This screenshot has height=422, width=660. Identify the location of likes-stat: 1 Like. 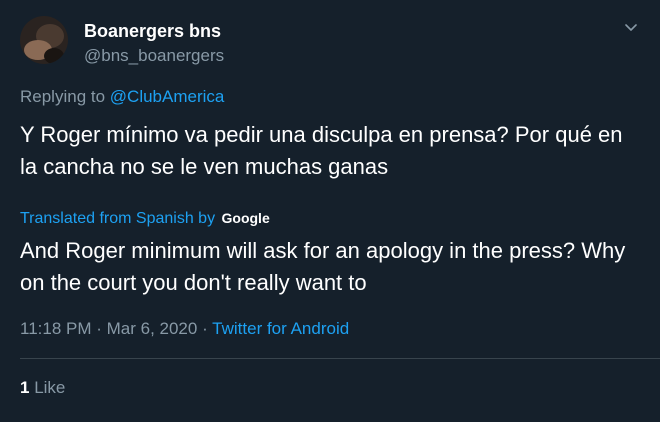
(42, 388).